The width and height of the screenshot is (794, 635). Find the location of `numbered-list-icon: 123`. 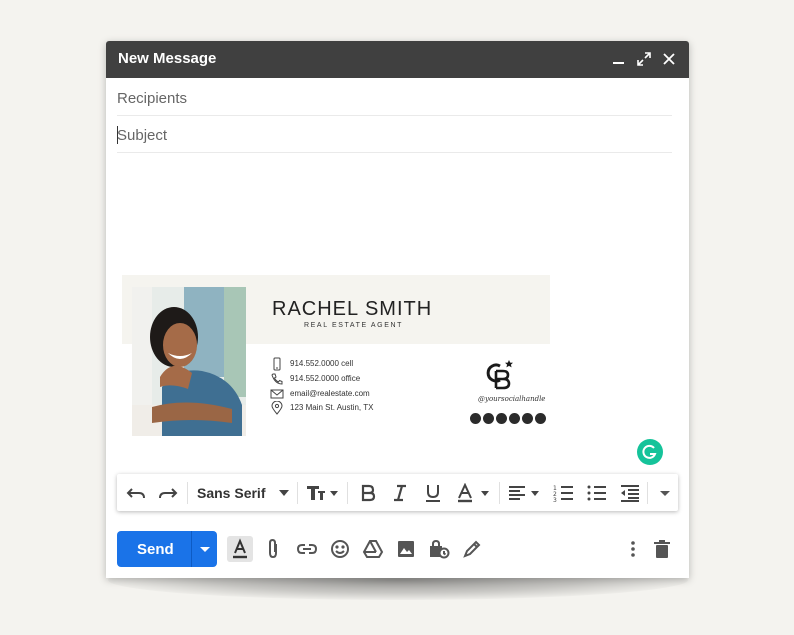

numbered-list-icon: 123 is located at coordinates (564, 493).